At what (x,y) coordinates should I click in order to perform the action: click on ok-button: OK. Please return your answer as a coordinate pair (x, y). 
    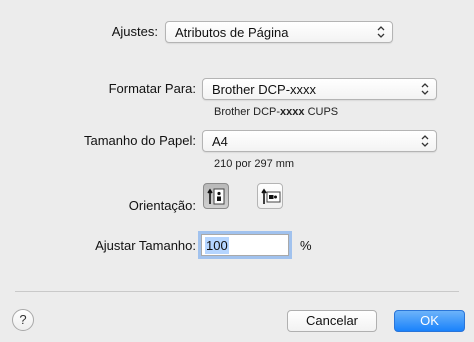
    Looking at the image, I should click on (429, 321).